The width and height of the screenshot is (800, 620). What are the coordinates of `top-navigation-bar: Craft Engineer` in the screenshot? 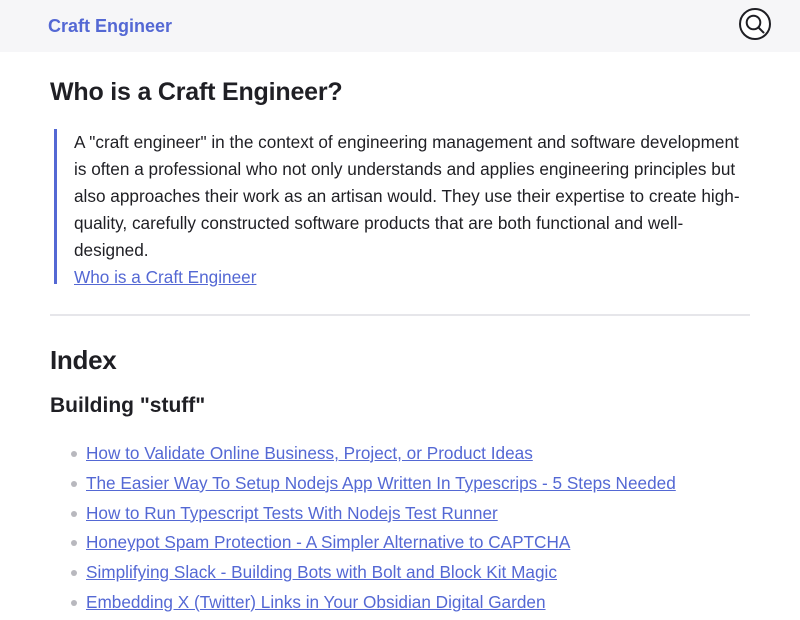 It's located at (400, 26).